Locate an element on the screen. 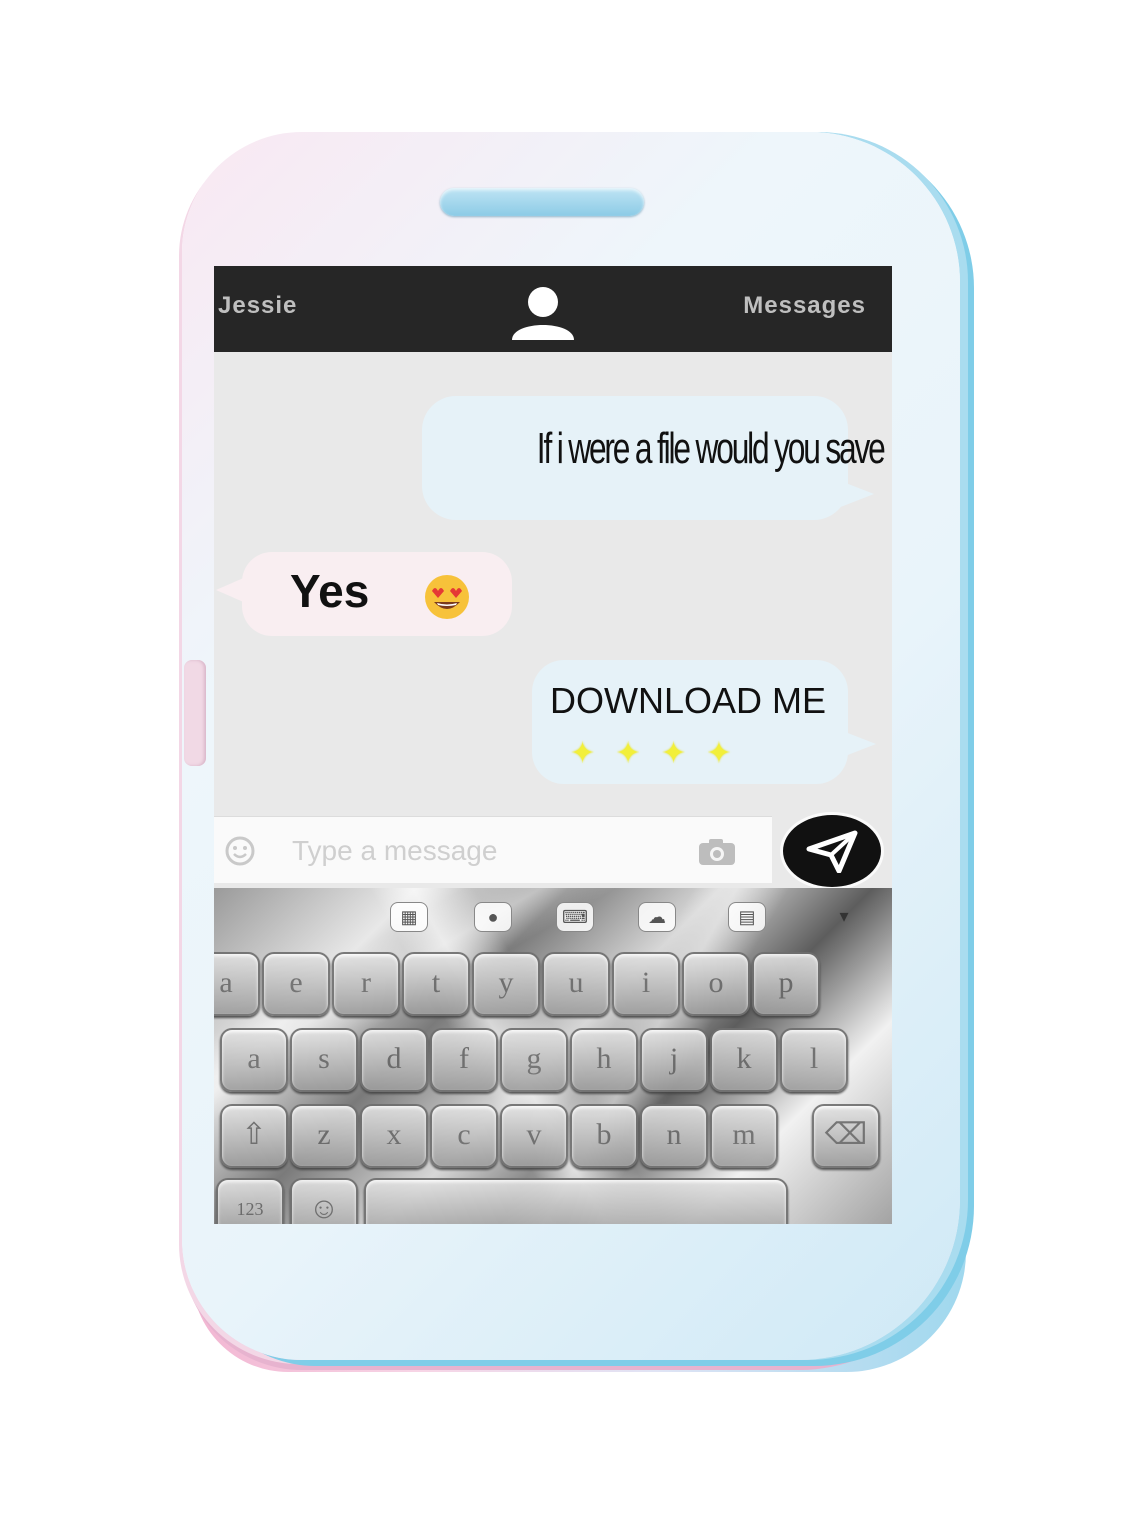 The width and height of the screenshot is (1144, 1537). key: e is located at coordinates (296, 984).